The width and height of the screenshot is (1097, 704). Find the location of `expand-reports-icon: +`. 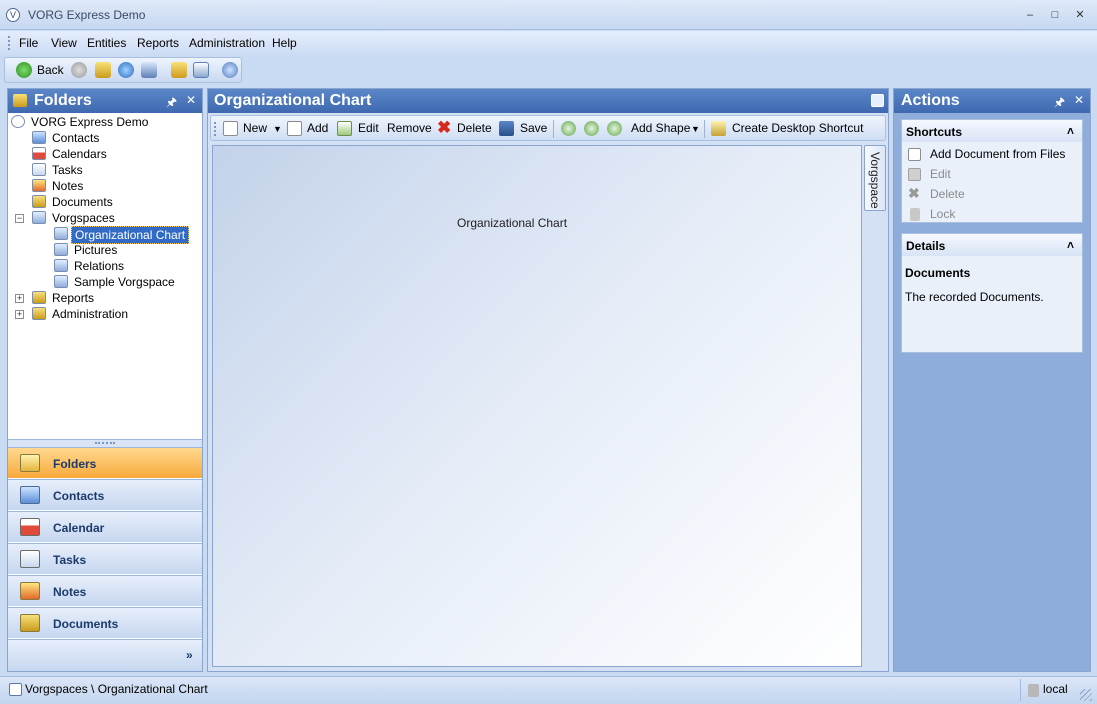

expand-reports-icon: + is located at coordinates (19, 298).